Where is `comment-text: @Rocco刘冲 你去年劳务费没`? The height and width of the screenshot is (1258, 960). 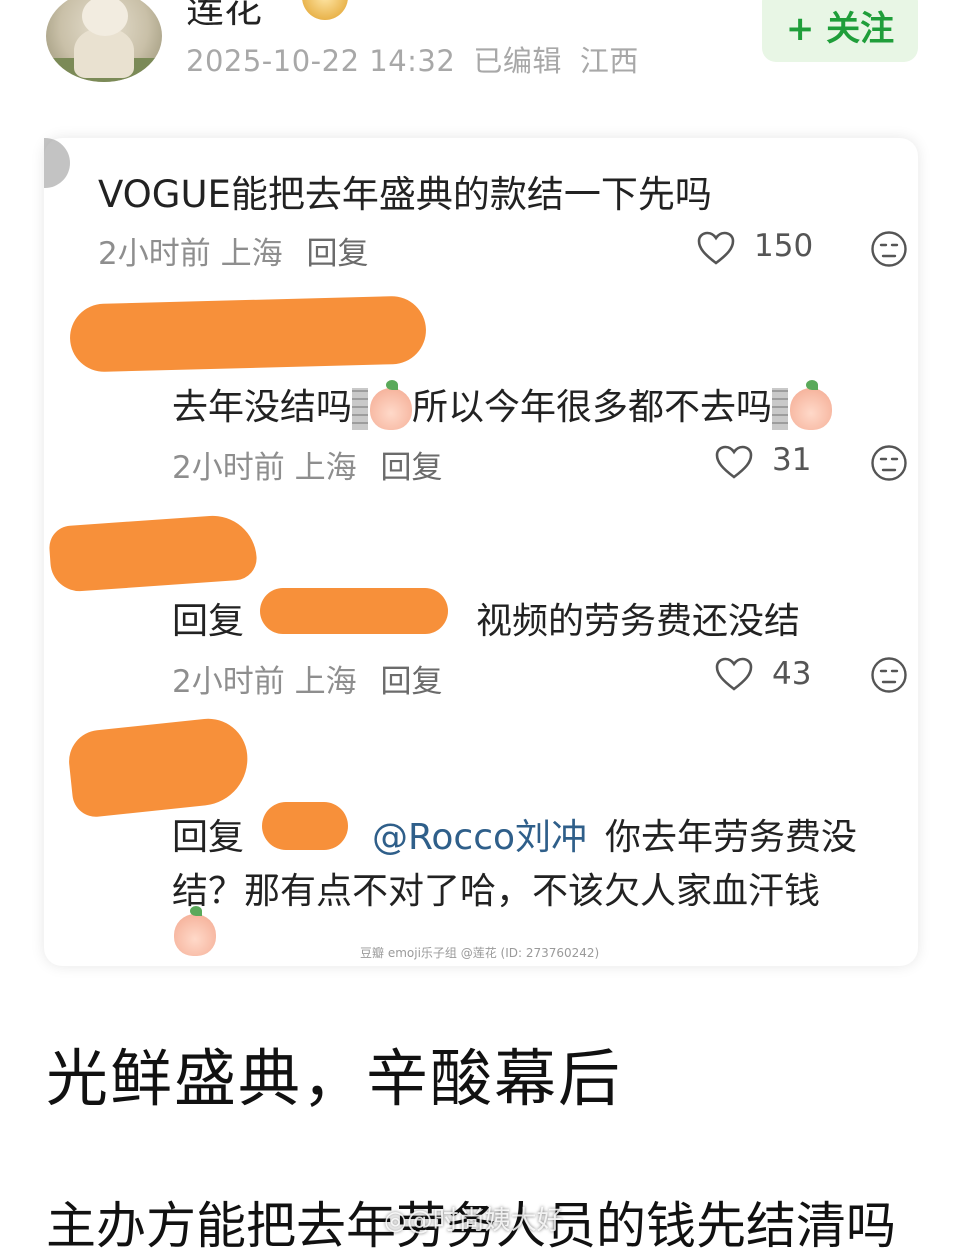
comment-text: @Rocco刘冲 你去年劳务费没 is located at coordinates (614, 834).